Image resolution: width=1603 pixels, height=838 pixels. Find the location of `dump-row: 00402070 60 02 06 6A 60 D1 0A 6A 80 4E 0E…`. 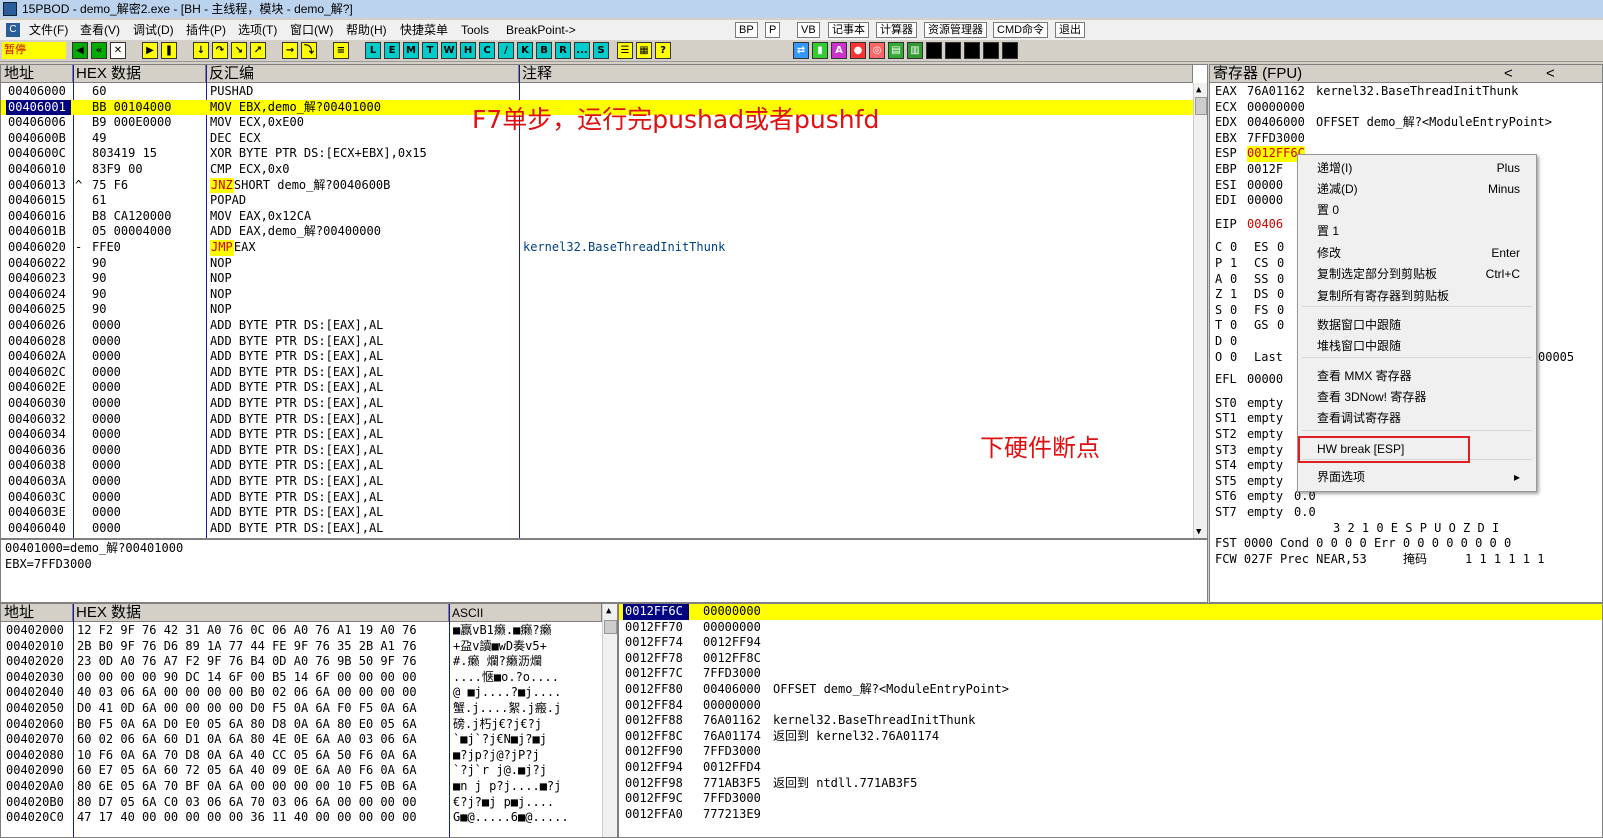

dump-row: 00402070 60 02 06 6A 60 D1 0A 6A 80 4E 0E… is located at coordinates (301, 740).